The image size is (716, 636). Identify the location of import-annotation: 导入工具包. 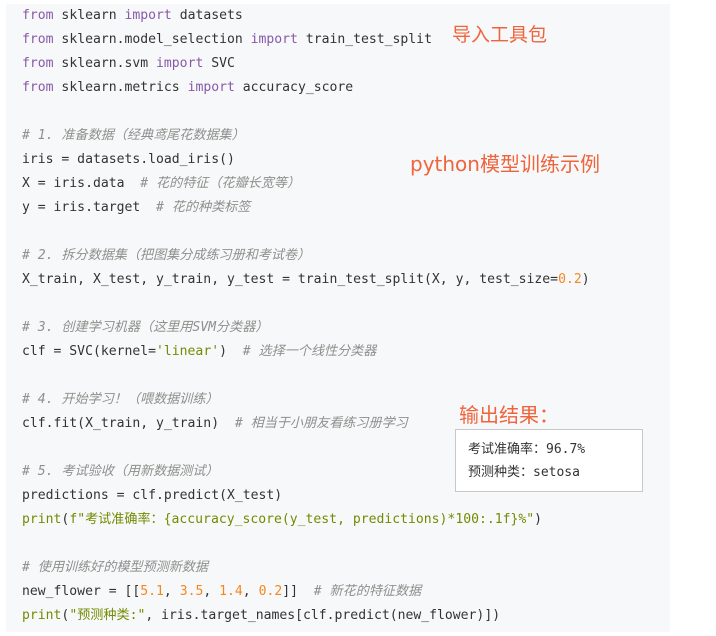
(500, 35).